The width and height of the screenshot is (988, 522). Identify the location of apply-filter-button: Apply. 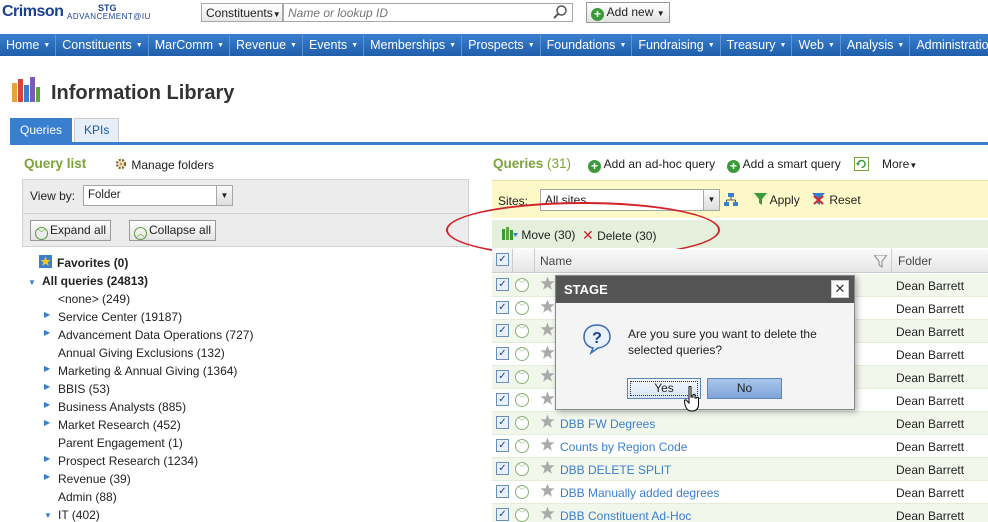
(777, 200).